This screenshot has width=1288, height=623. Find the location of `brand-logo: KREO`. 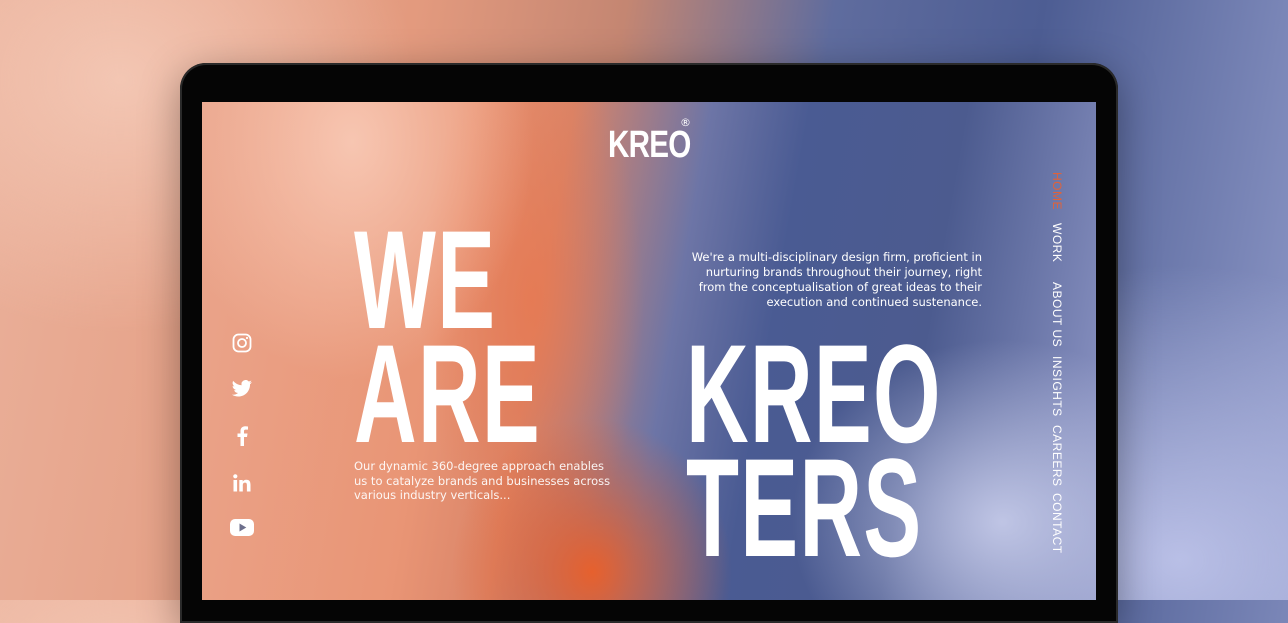

brand-logo: KREO is located at coordinates (649, 145).